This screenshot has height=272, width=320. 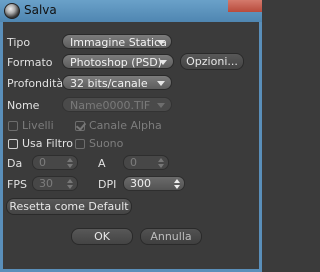 I want to click on formato-label: Formato, so click(x=30, y=62).